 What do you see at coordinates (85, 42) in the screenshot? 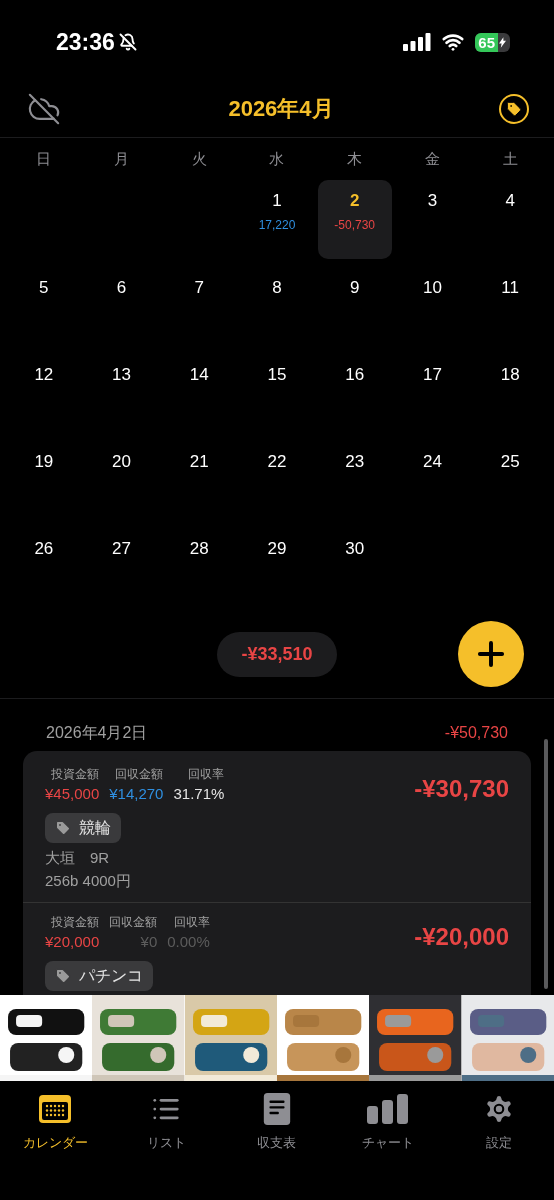
I see `status-time: 23:36` at bounding box center [85, 42].